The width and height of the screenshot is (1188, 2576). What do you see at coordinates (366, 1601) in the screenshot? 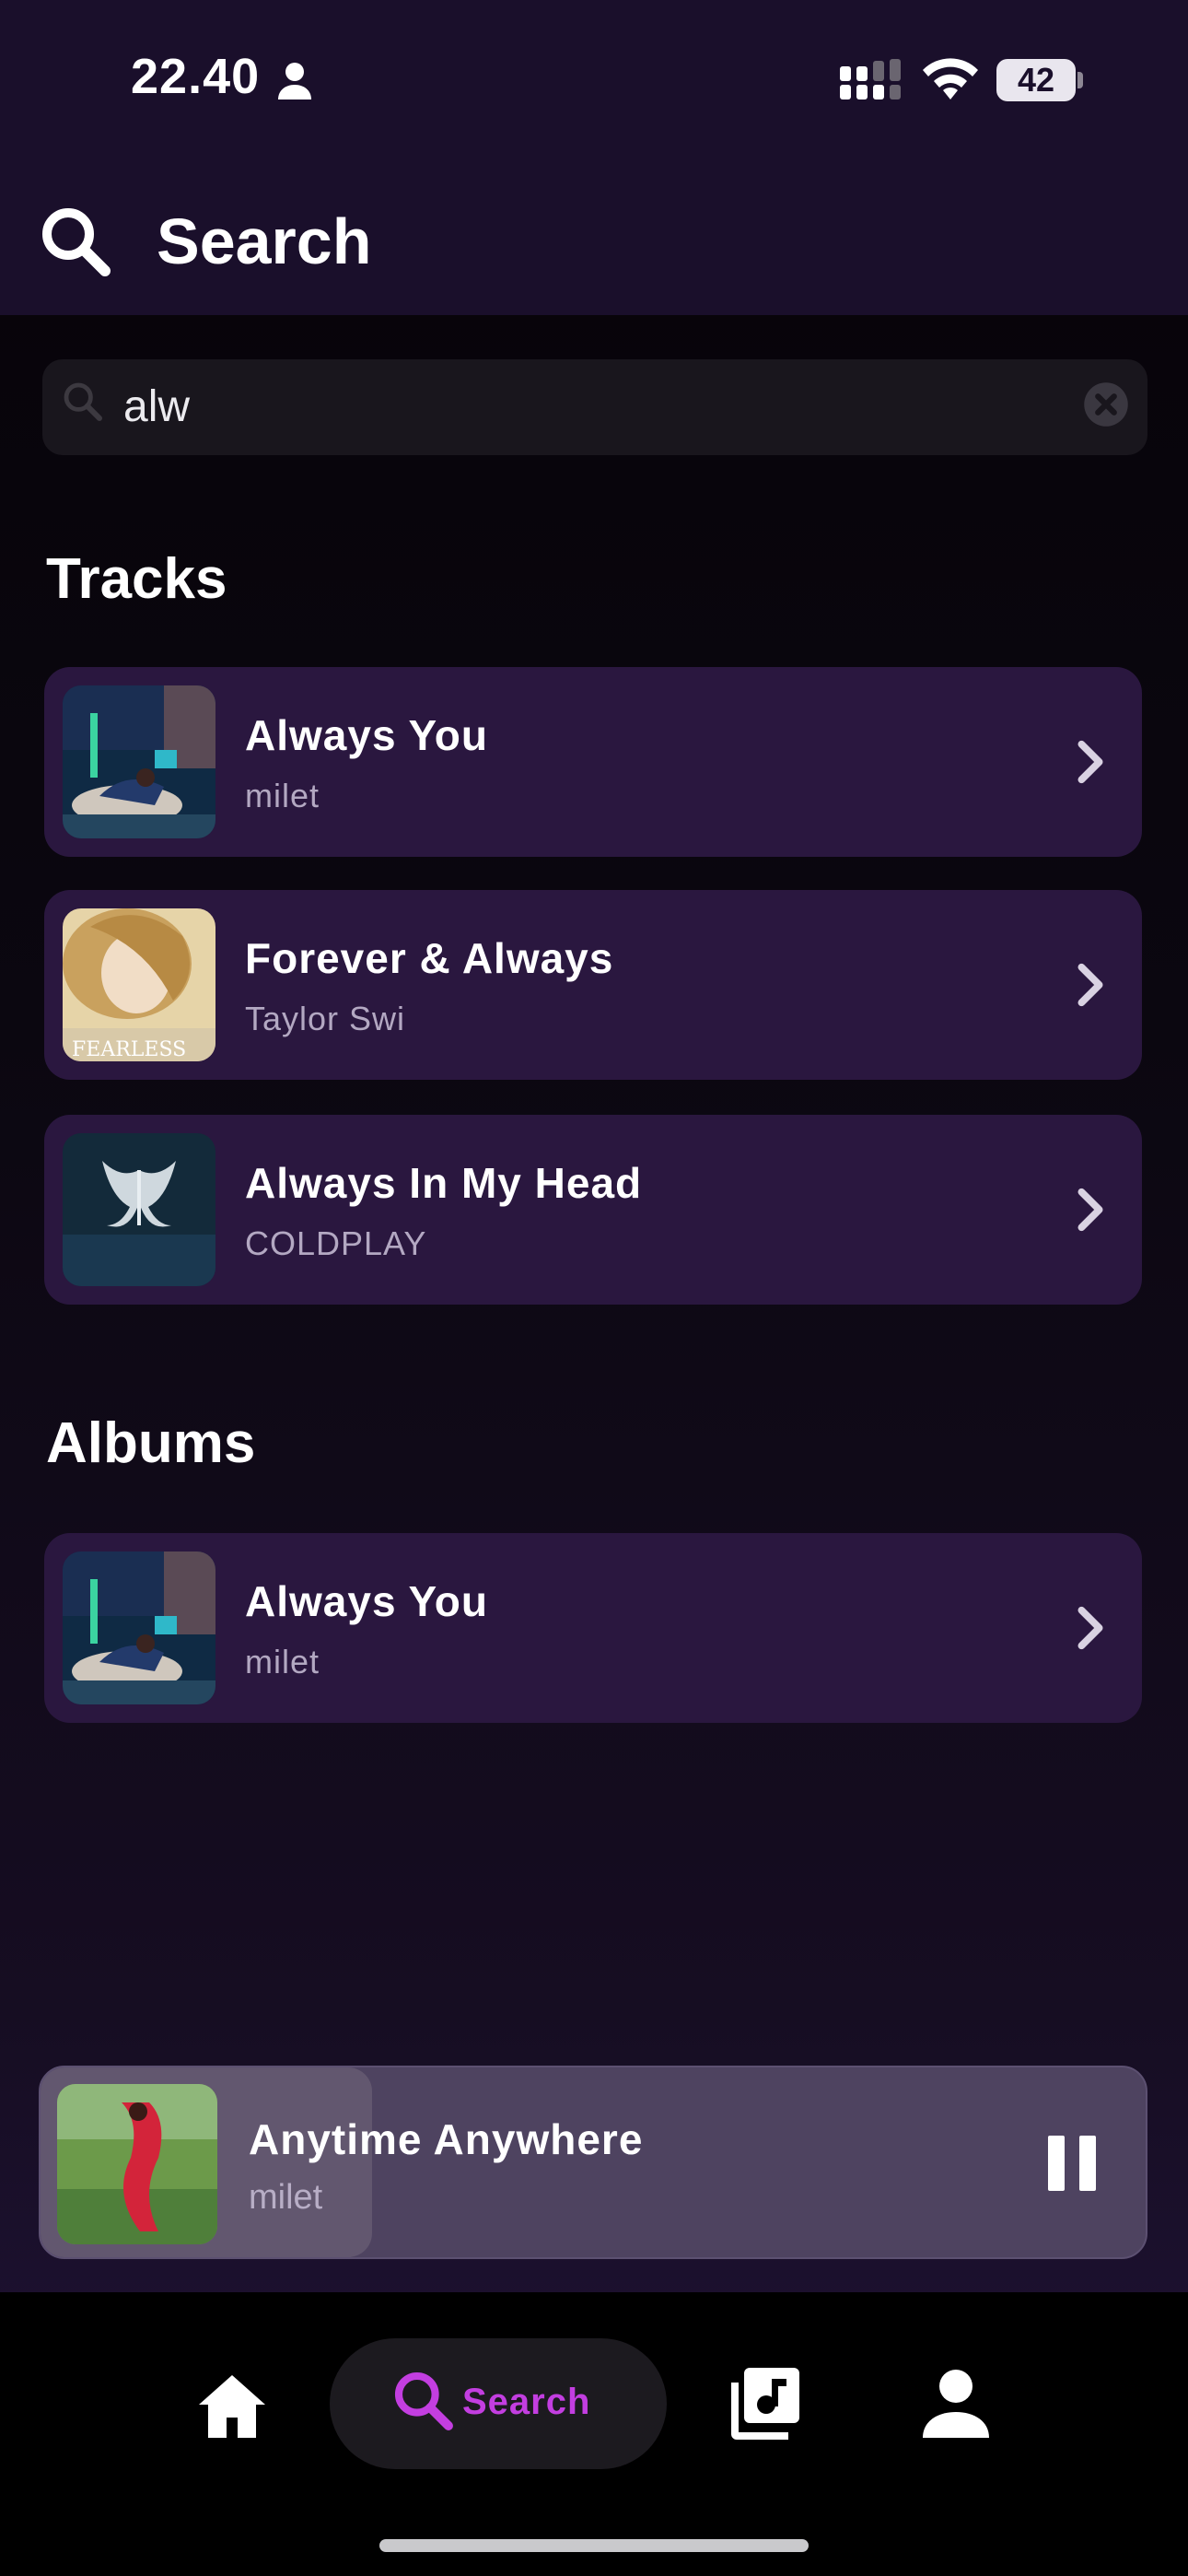
I see `album-title: Always You` at bounding box center [366, 1601].